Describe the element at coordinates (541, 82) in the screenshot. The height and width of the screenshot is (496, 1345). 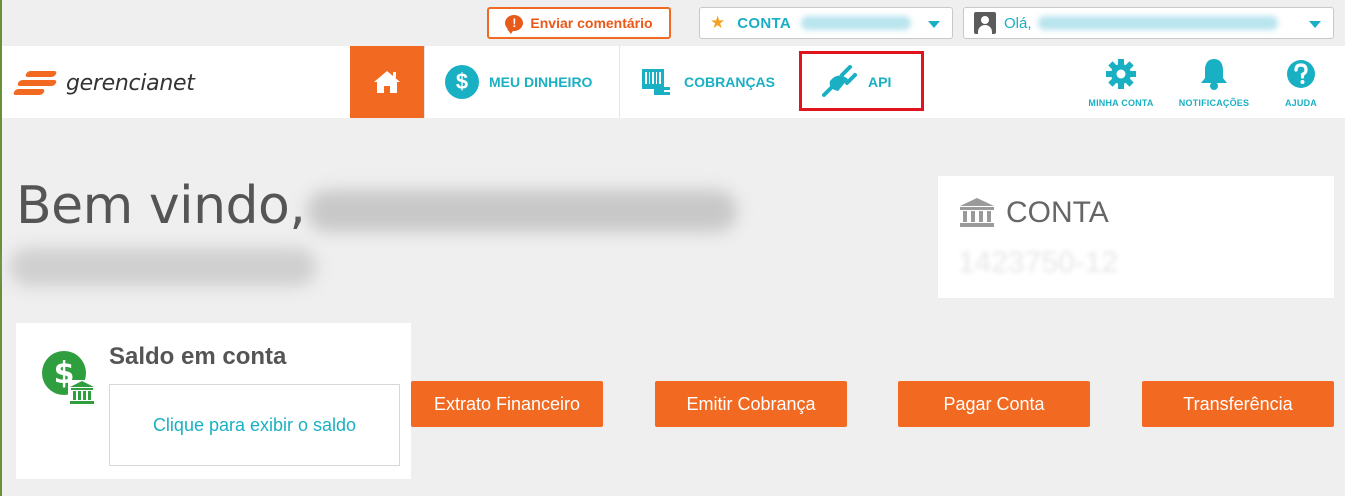
I see `nav-meu-dinheiro-label: MEU DINHEIRO` at that location.